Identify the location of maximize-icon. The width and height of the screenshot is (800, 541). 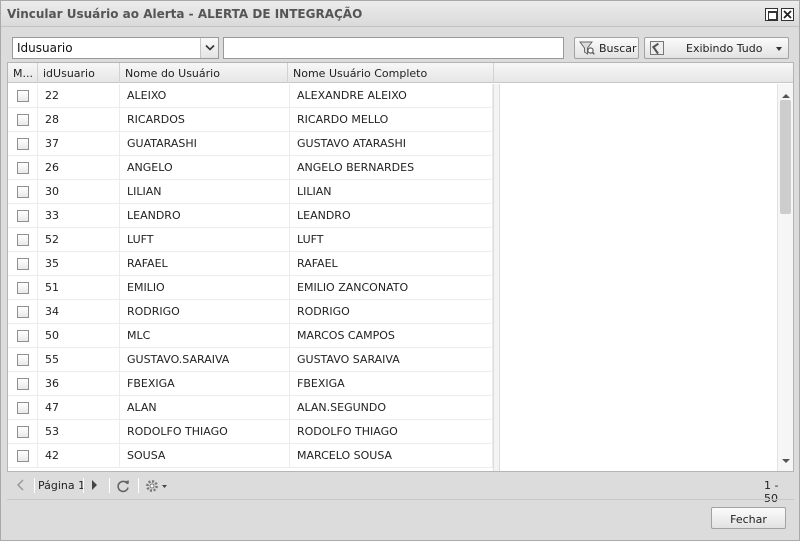
(771, 14).